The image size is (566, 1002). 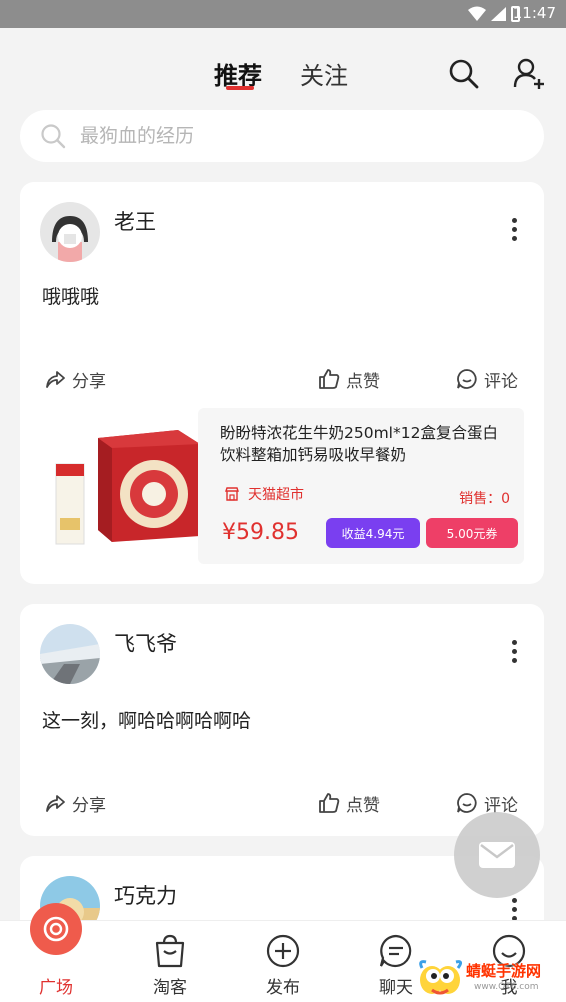 I want to click on comment-button: 评论, so click(x=487, y=379).